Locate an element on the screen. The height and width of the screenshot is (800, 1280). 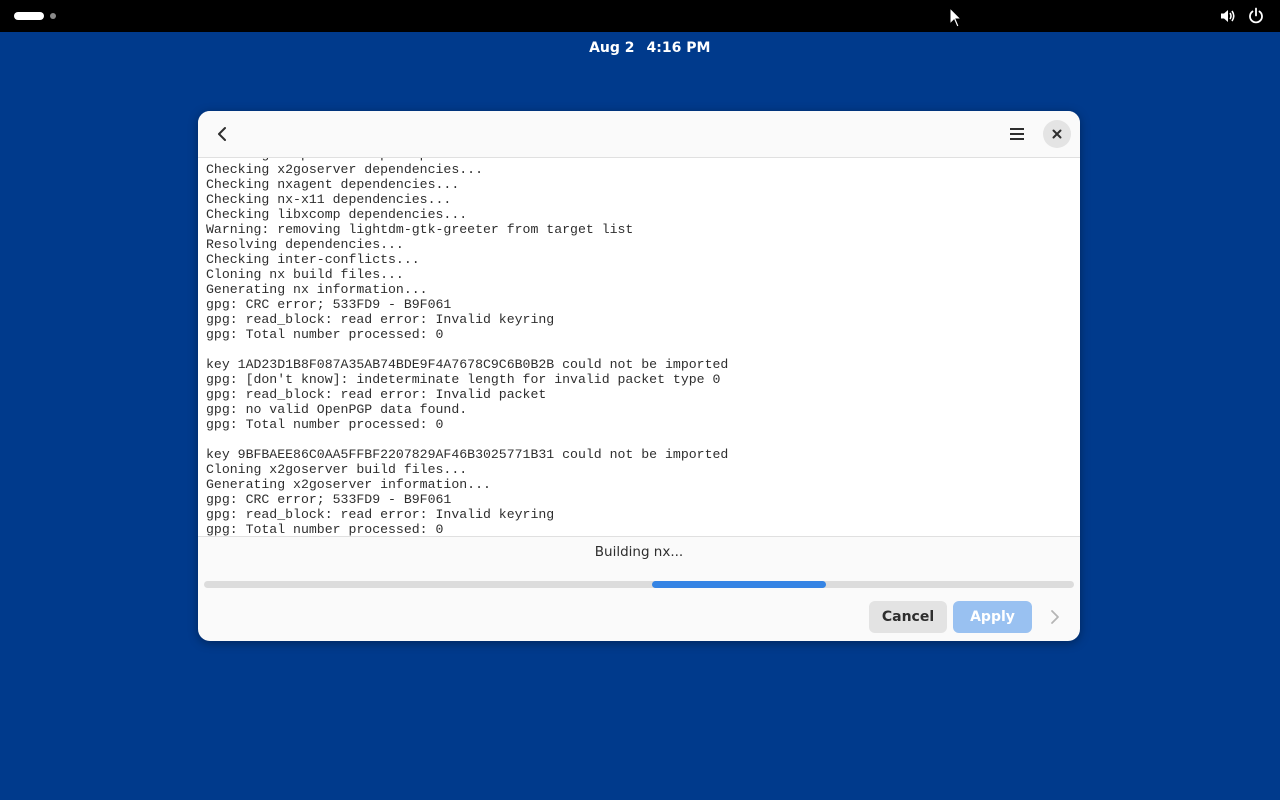
progress-bar-pulse is located at coordinates (739, 584).